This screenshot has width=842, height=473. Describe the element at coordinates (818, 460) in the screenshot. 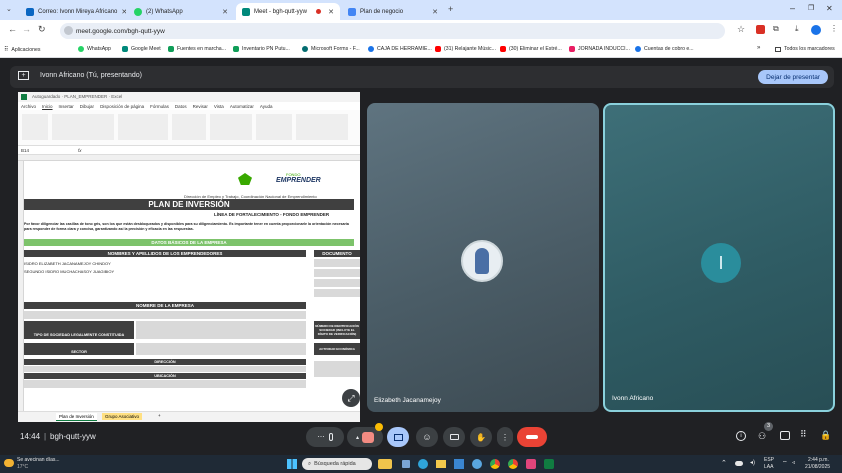

I see `clock-time: 2:44 p.m.` at that location.